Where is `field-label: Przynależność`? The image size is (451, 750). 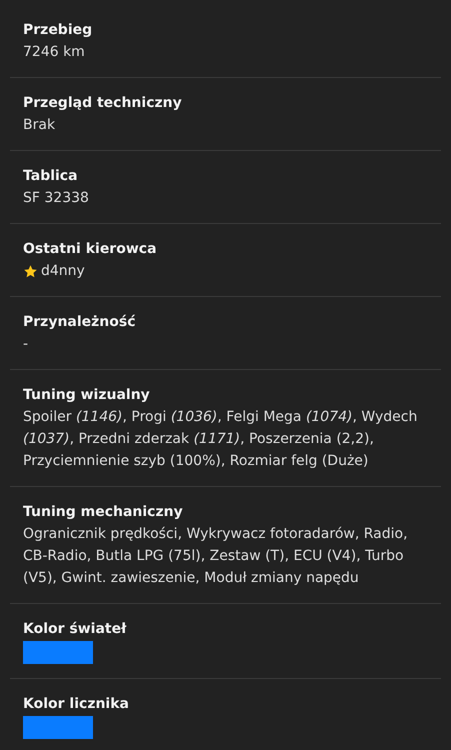
field-label: Przynależność is located at coordinates (80, 322).